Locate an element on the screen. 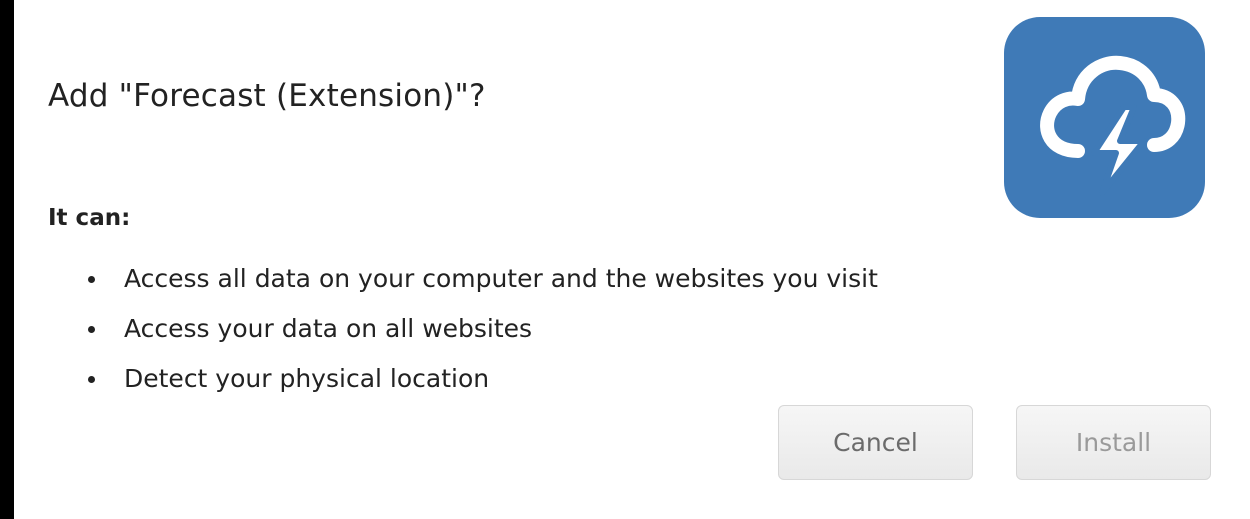  permission-text: Access your data on all websites is located at coordinates (328, 328).